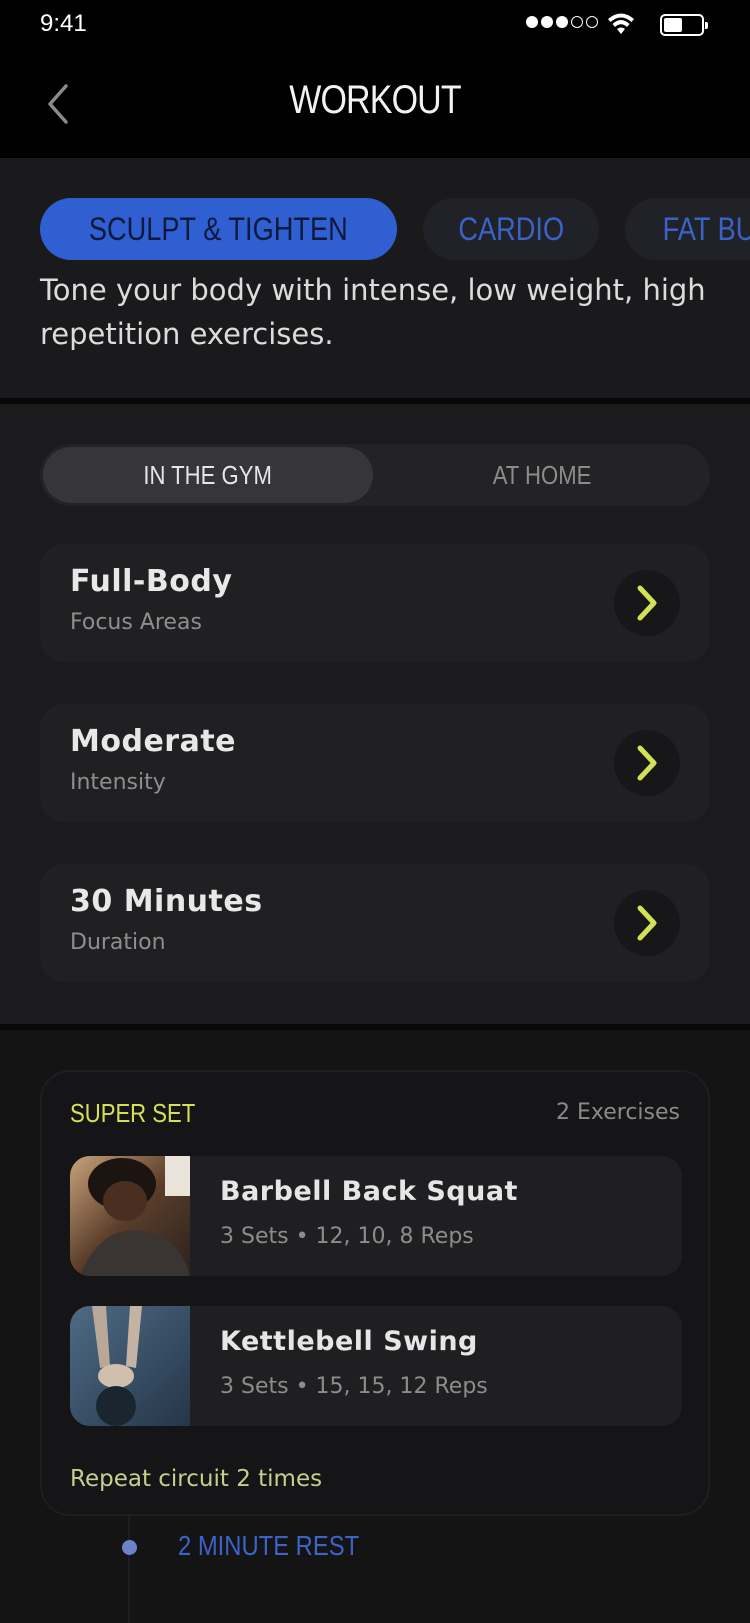 Image resolution: width=750 pixels, height=1623 pixels. Describe the element at coordinates (562, 22) in the screenshot. I see `signal-strength-icon` at that location.